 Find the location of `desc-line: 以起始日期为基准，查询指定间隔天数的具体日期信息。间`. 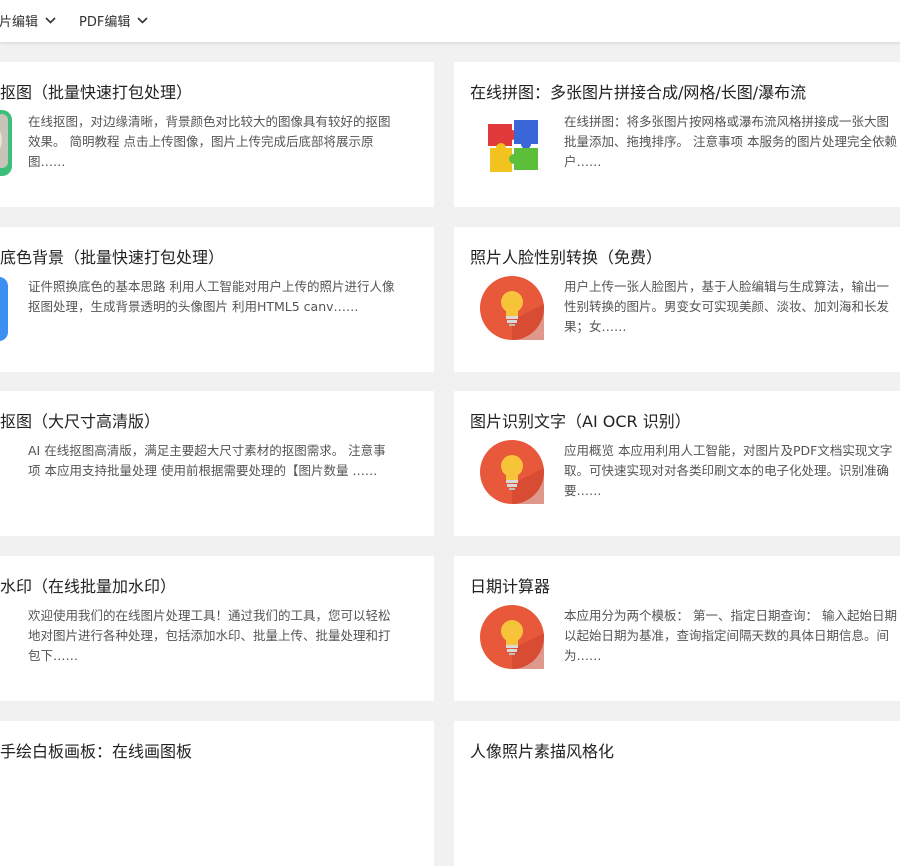

desc-line: 以起始日期为基准，查询指定间隔天数的具体日期信息。间 is located at coordinates (727, 635).